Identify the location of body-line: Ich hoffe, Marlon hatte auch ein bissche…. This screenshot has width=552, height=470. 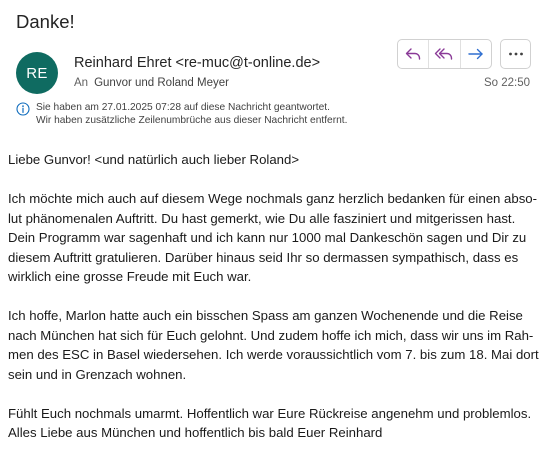
(265, 315).